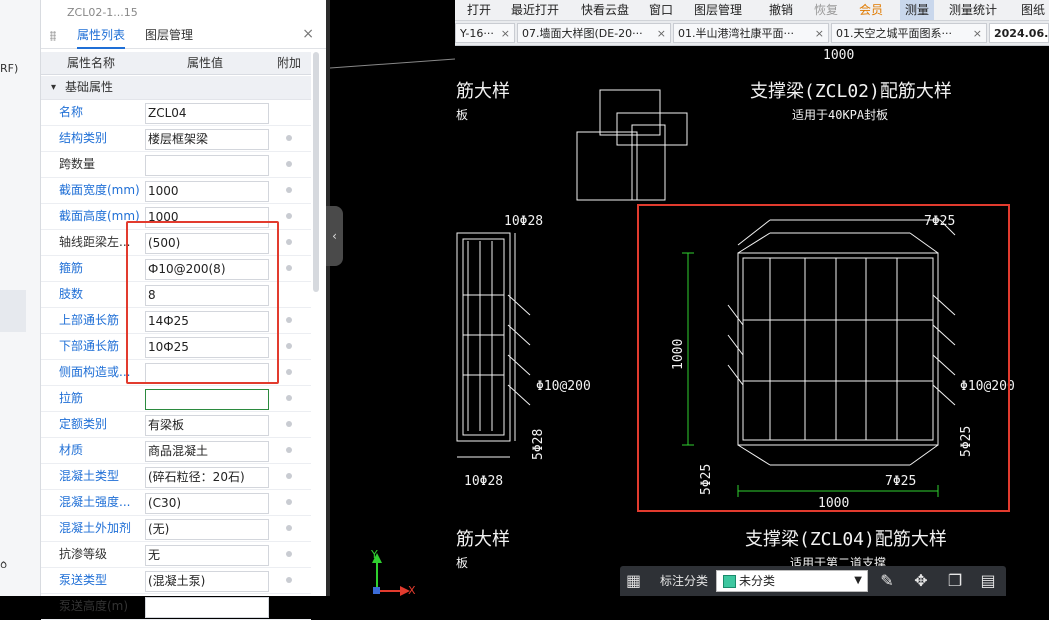  I want to click on chevron-down-icon: ▾, so click(53, 87).